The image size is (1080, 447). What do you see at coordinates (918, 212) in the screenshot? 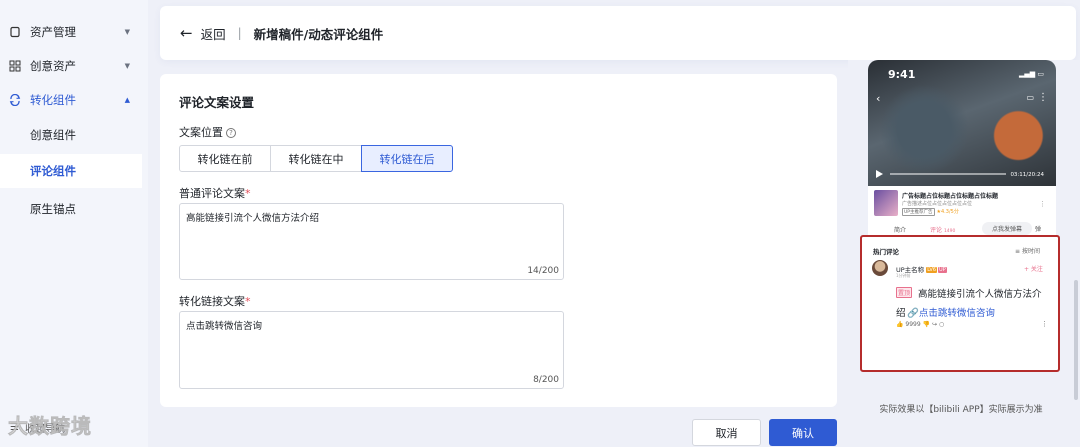
I see `ad-badge: UP主推荐广告` at bounding box center [918, 212].